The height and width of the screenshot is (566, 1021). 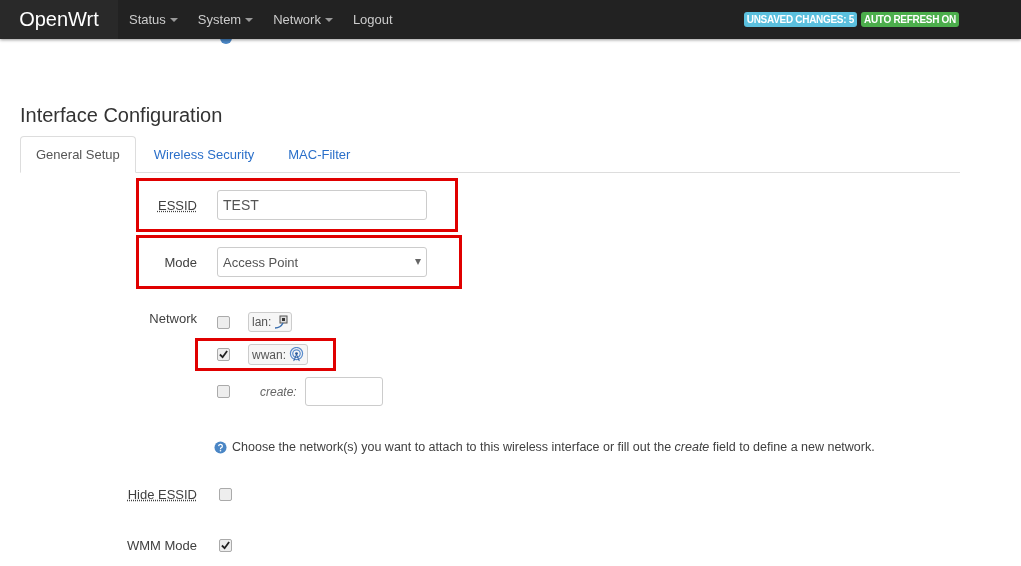 What do you see at coordinates (303, 19) in the screenshot?
I see `nav-menu-item: Network` at bounding box center [303, 19].